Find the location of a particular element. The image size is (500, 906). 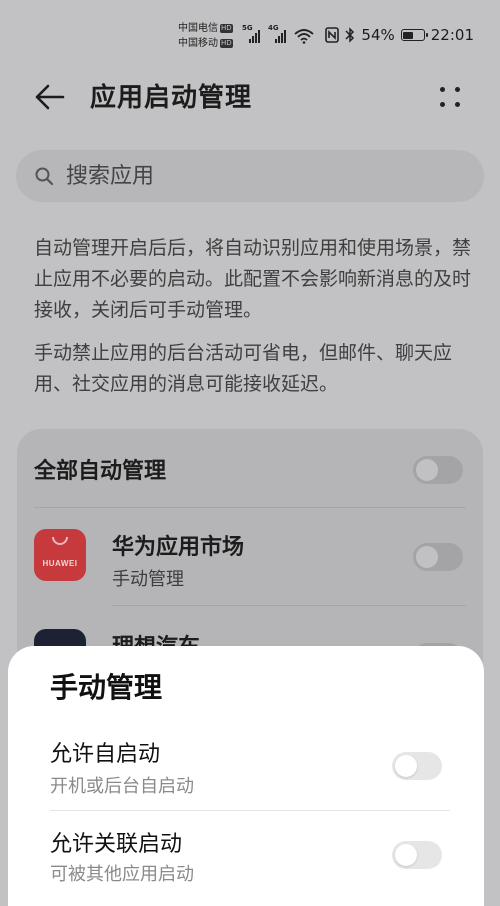

all-auto-manage-toggle is located at coordinates (438, 470).